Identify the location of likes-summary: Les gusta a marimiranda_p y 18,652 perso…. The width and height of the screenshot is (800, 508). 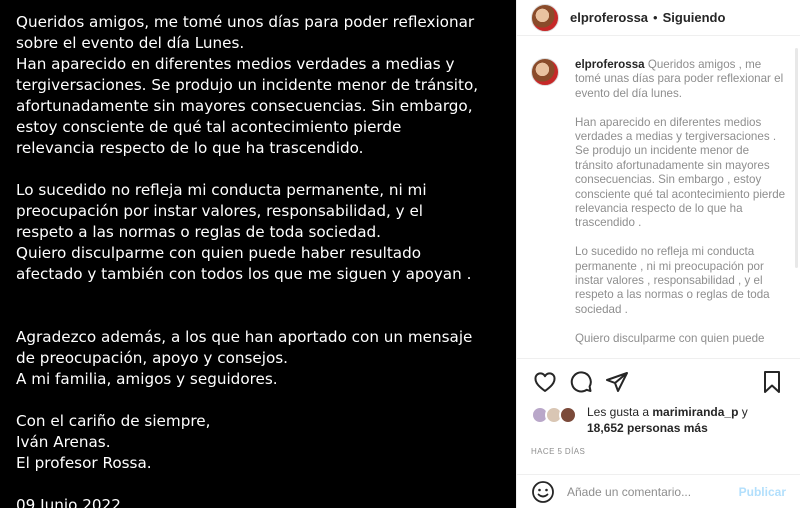
(660, 420).